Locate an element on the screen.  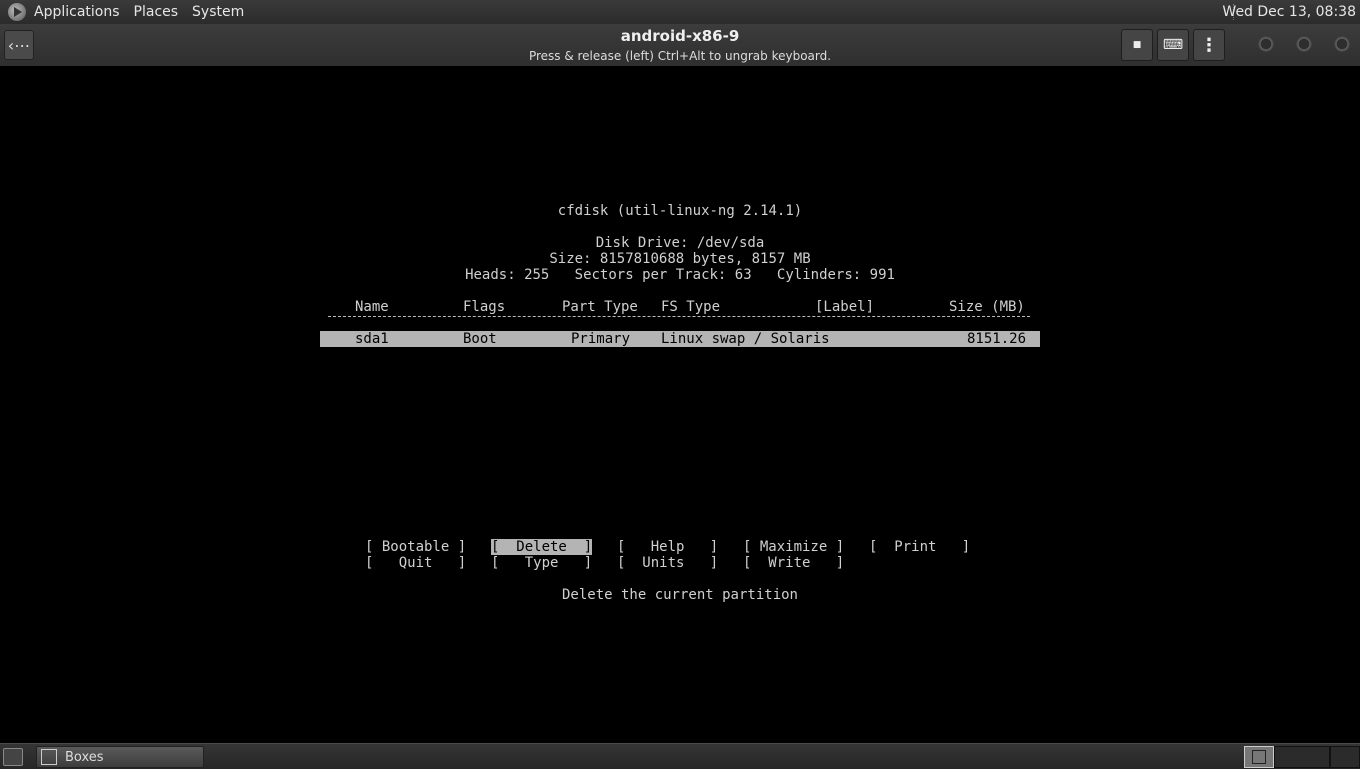
show-desktop-icon is located at coordinates (13, 757).